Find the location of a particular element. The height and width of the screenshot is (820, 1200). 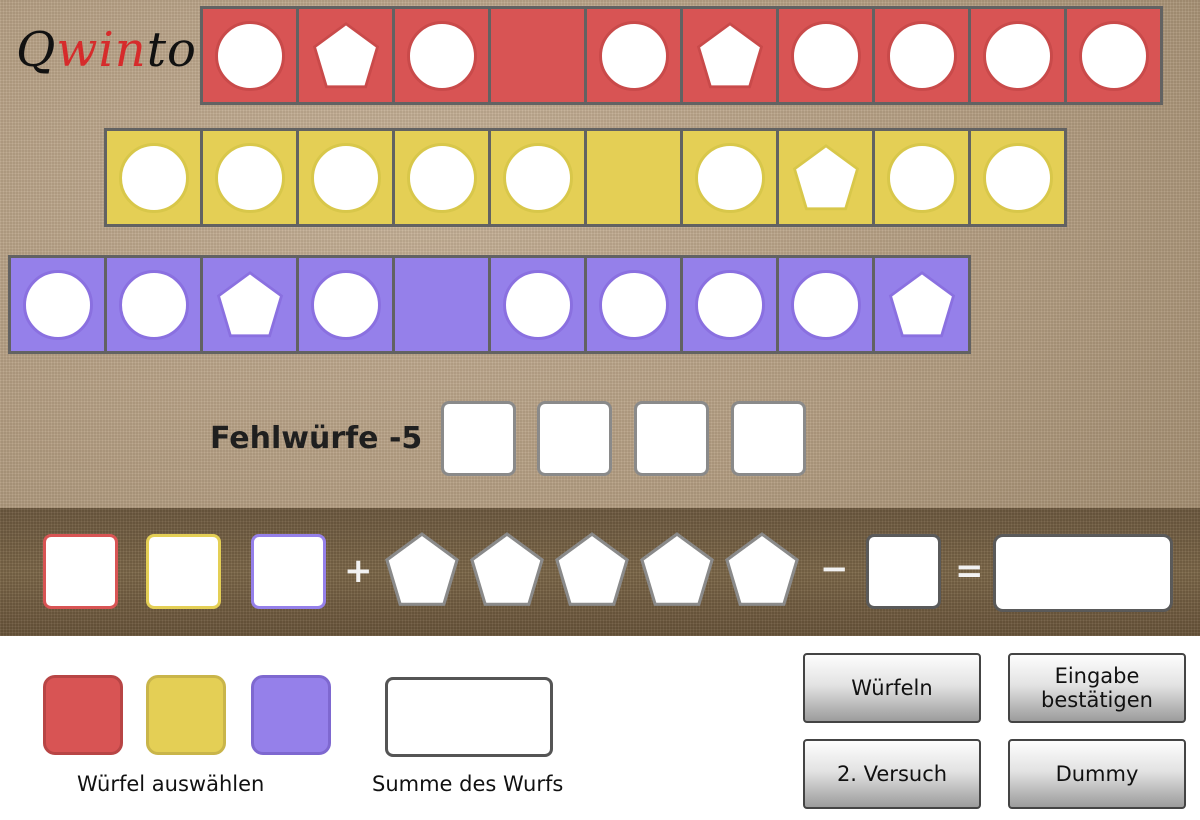

roll-button: Würfeln is located at coordinates (892, 688).